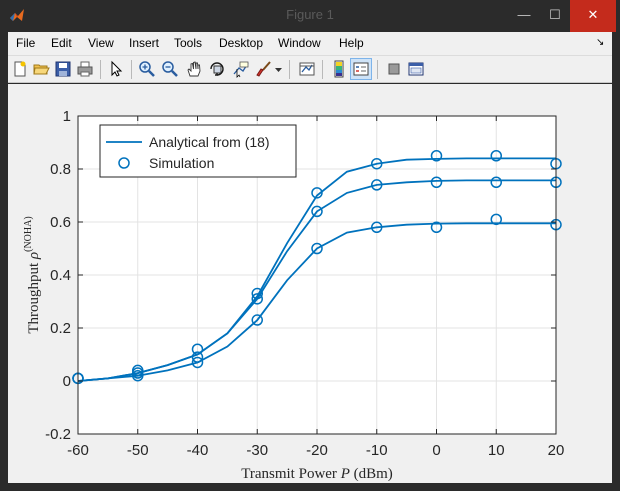  I want to click on menu-tools: Tools, so click(188, 43).